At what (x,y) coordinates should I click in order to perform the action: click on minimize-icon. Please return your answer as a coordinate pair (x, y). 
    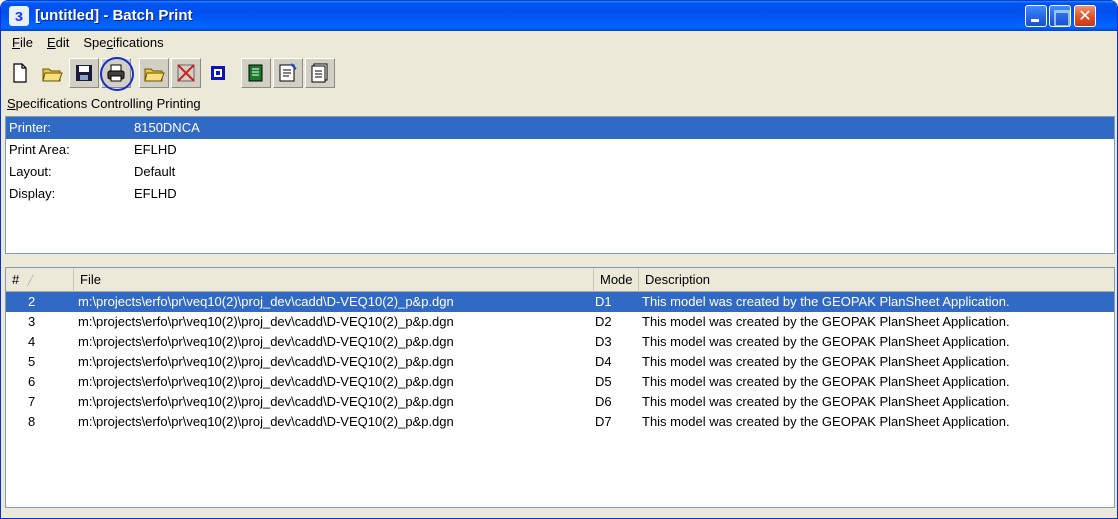
    Looking at the image, I should click on (1036, 16).